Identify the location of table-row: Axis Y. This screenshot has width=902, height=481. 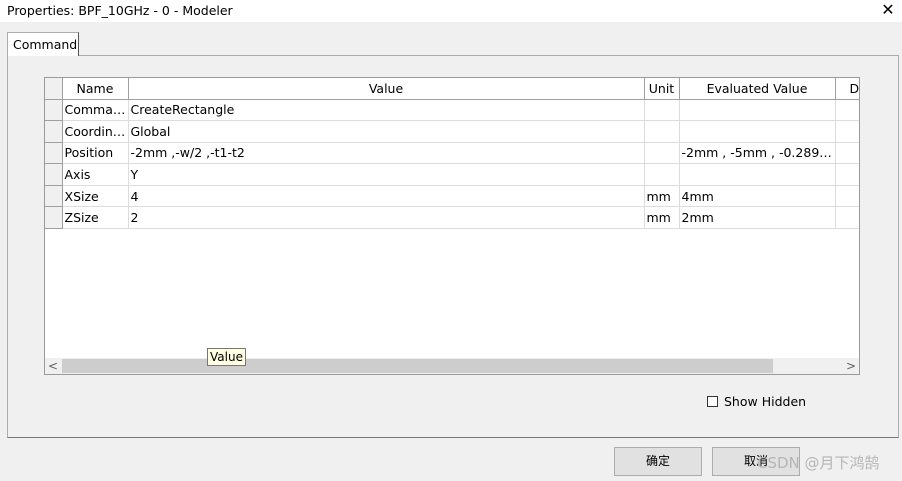
(452, 174).